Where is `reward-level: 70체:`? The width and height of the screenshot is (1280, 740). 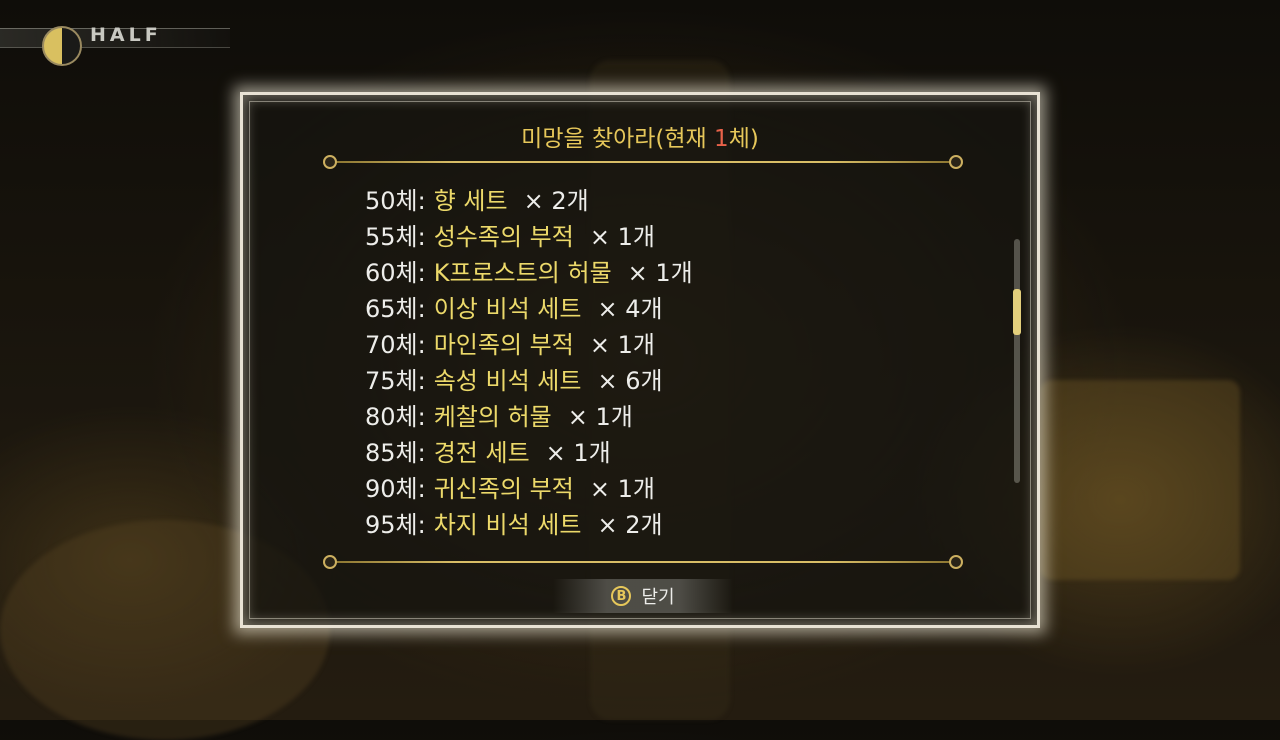
reward-level: 70체: is located at coordinates (395, 345).